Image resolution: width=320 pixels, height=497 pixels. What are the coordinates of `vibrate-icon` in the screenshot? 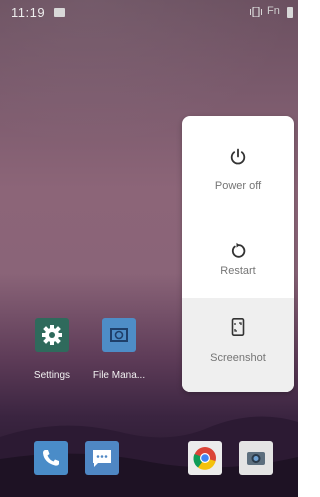 It's located at (256, 12).